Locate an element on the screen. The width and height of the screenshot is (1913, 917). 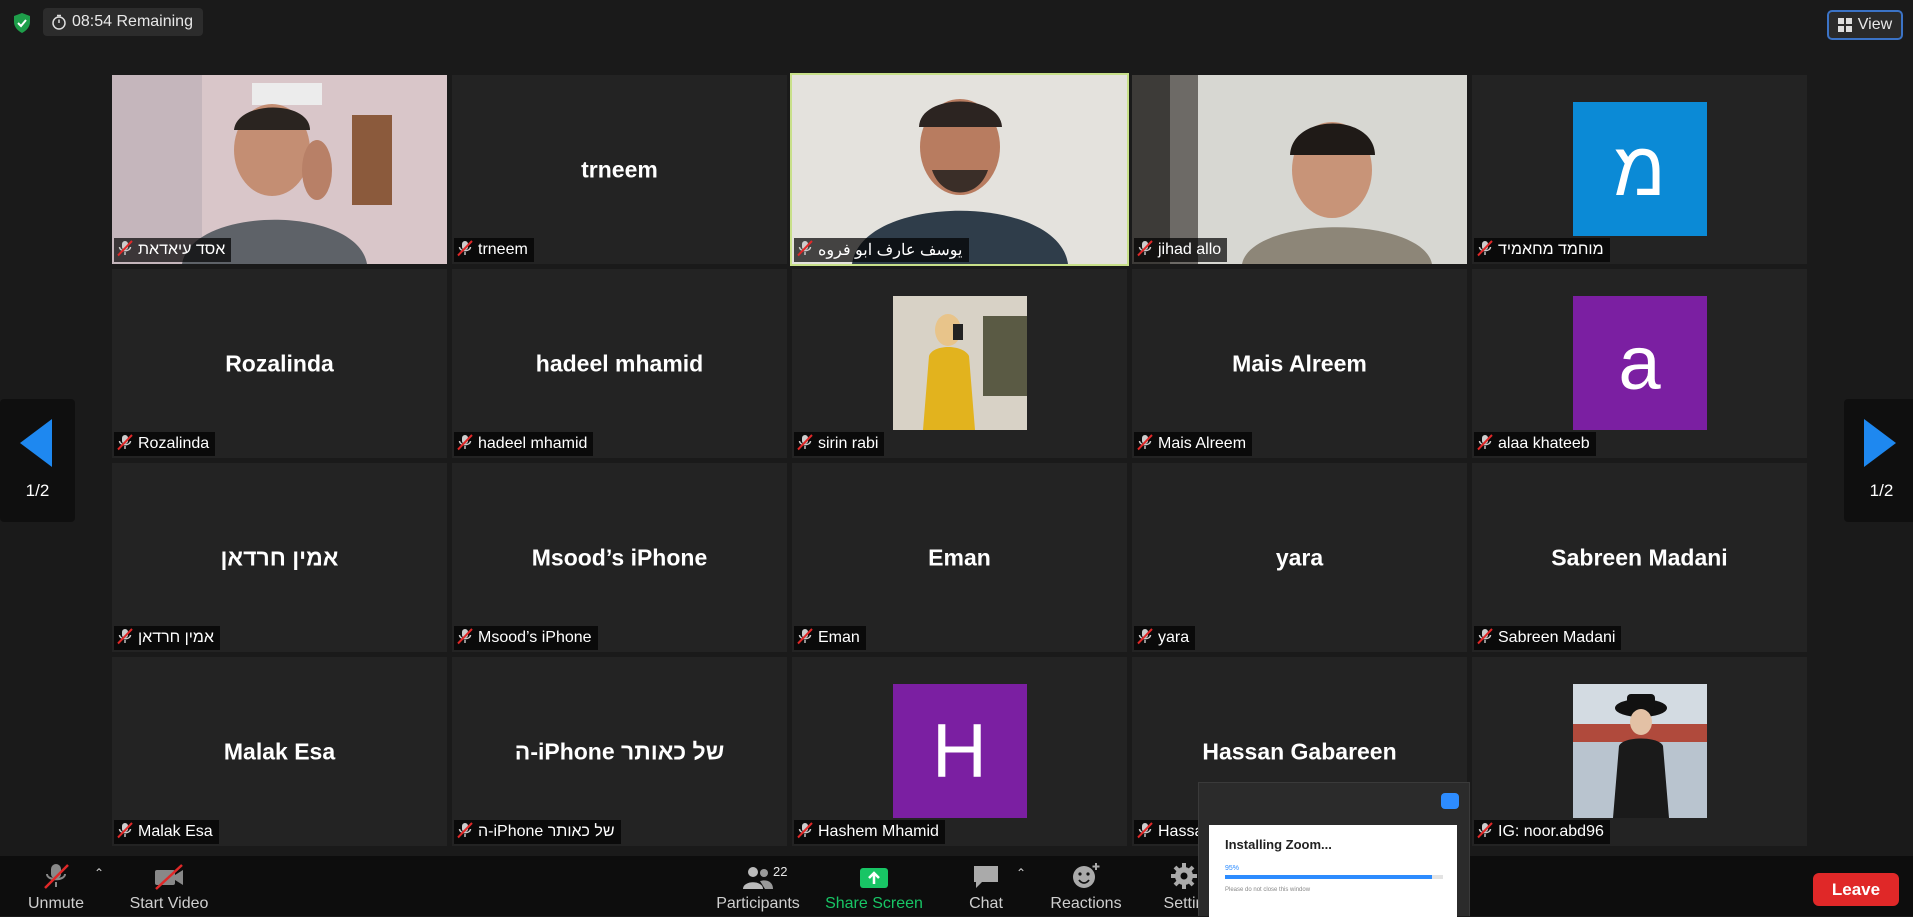
participant-tile: H Hashem Mhamid is located at coordinates (959, 751).